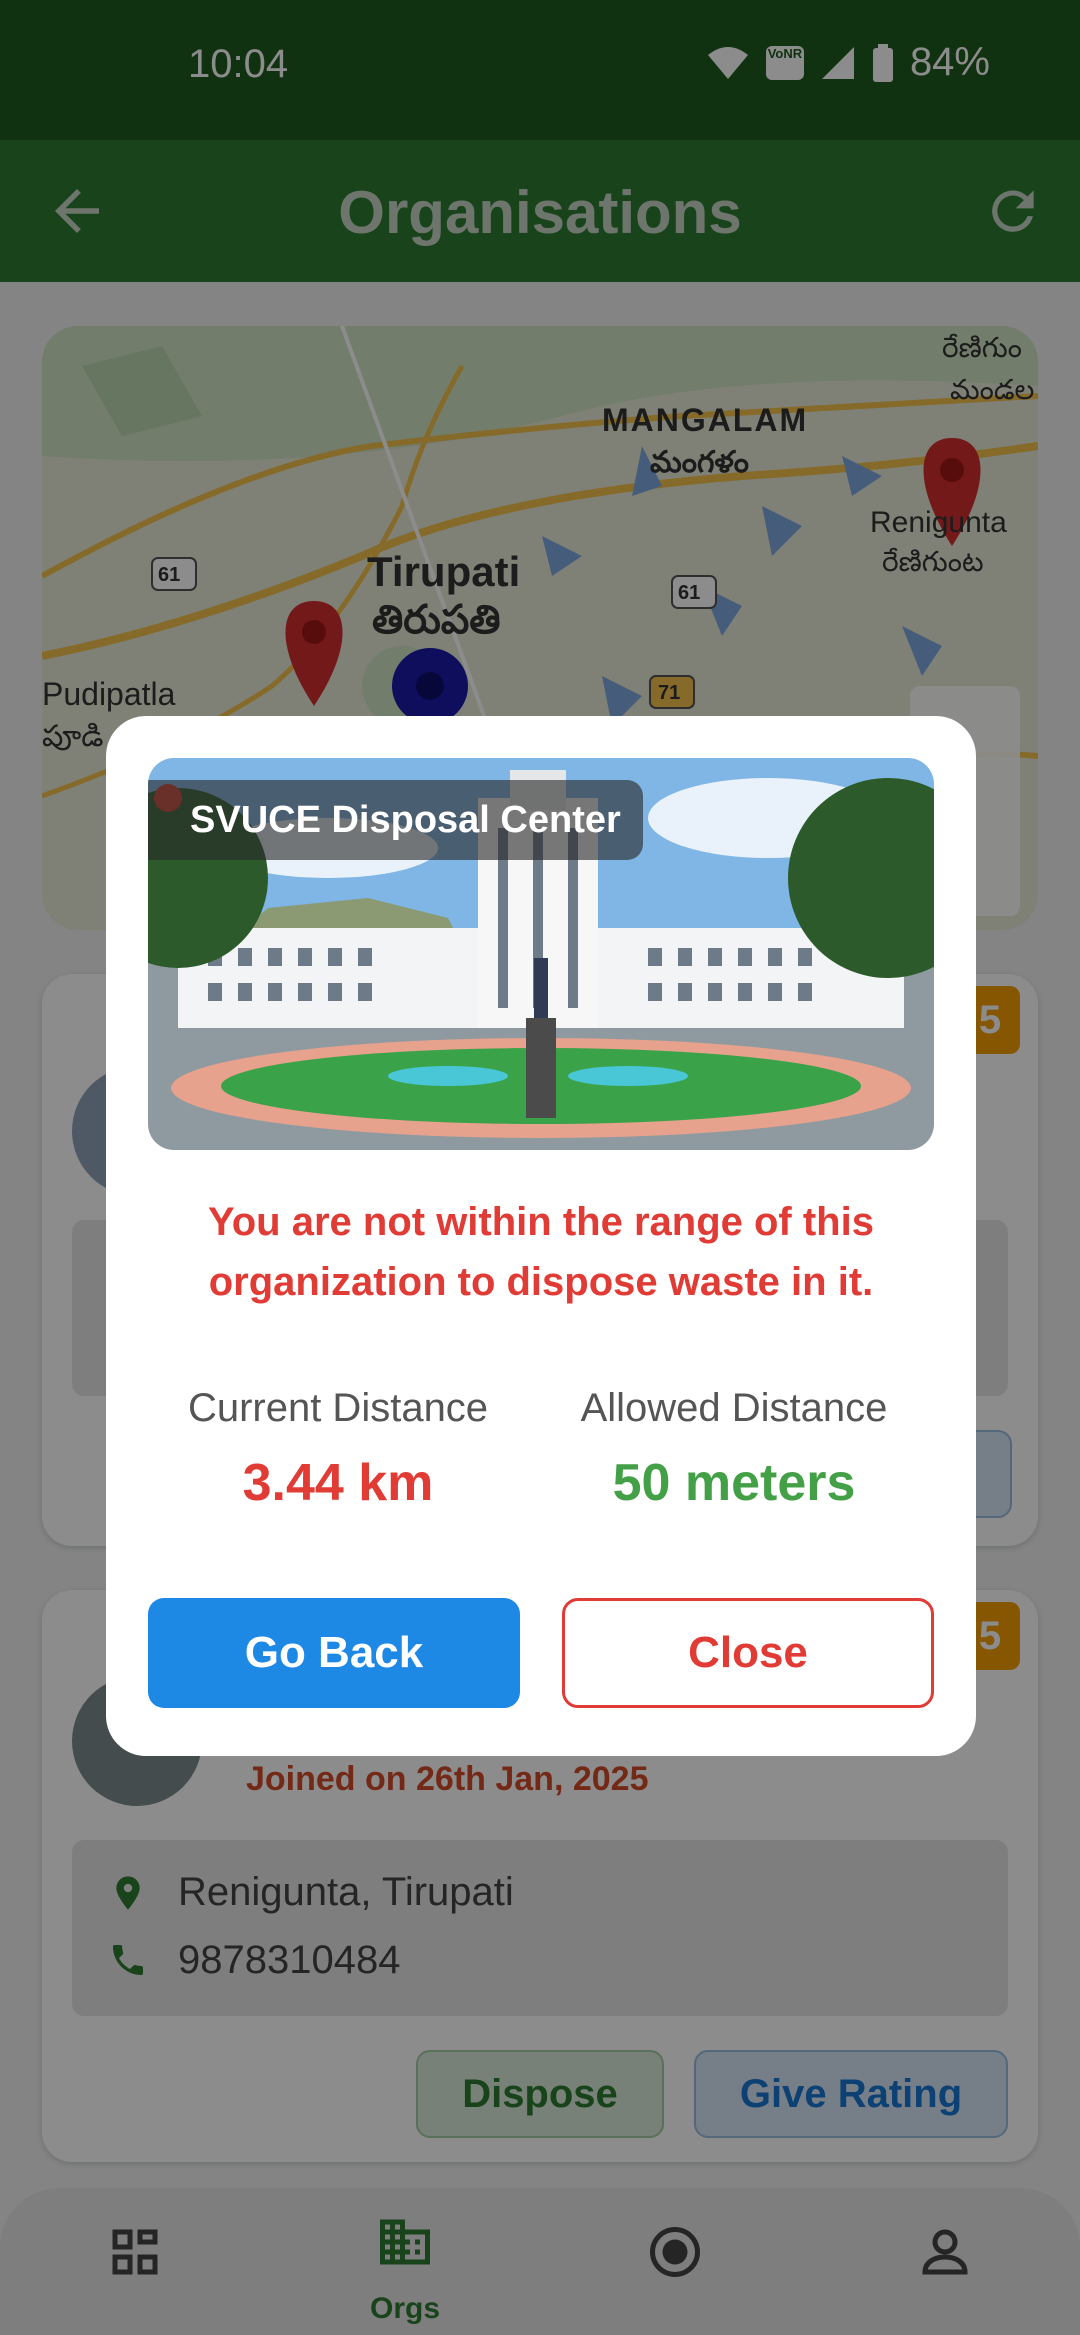 The width and height of the screenshot is (1080, 2335). What do you see at coordinates (338, 1408) in the screenshot?
I see `current-distance-label: Current Distance` at bounding box center [338, 1408].